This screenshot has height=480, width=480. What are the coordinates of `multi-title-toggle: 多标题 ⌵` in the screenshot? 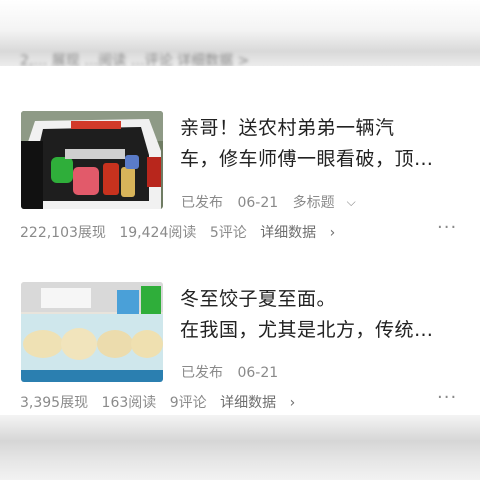 It's located at (329, 203).